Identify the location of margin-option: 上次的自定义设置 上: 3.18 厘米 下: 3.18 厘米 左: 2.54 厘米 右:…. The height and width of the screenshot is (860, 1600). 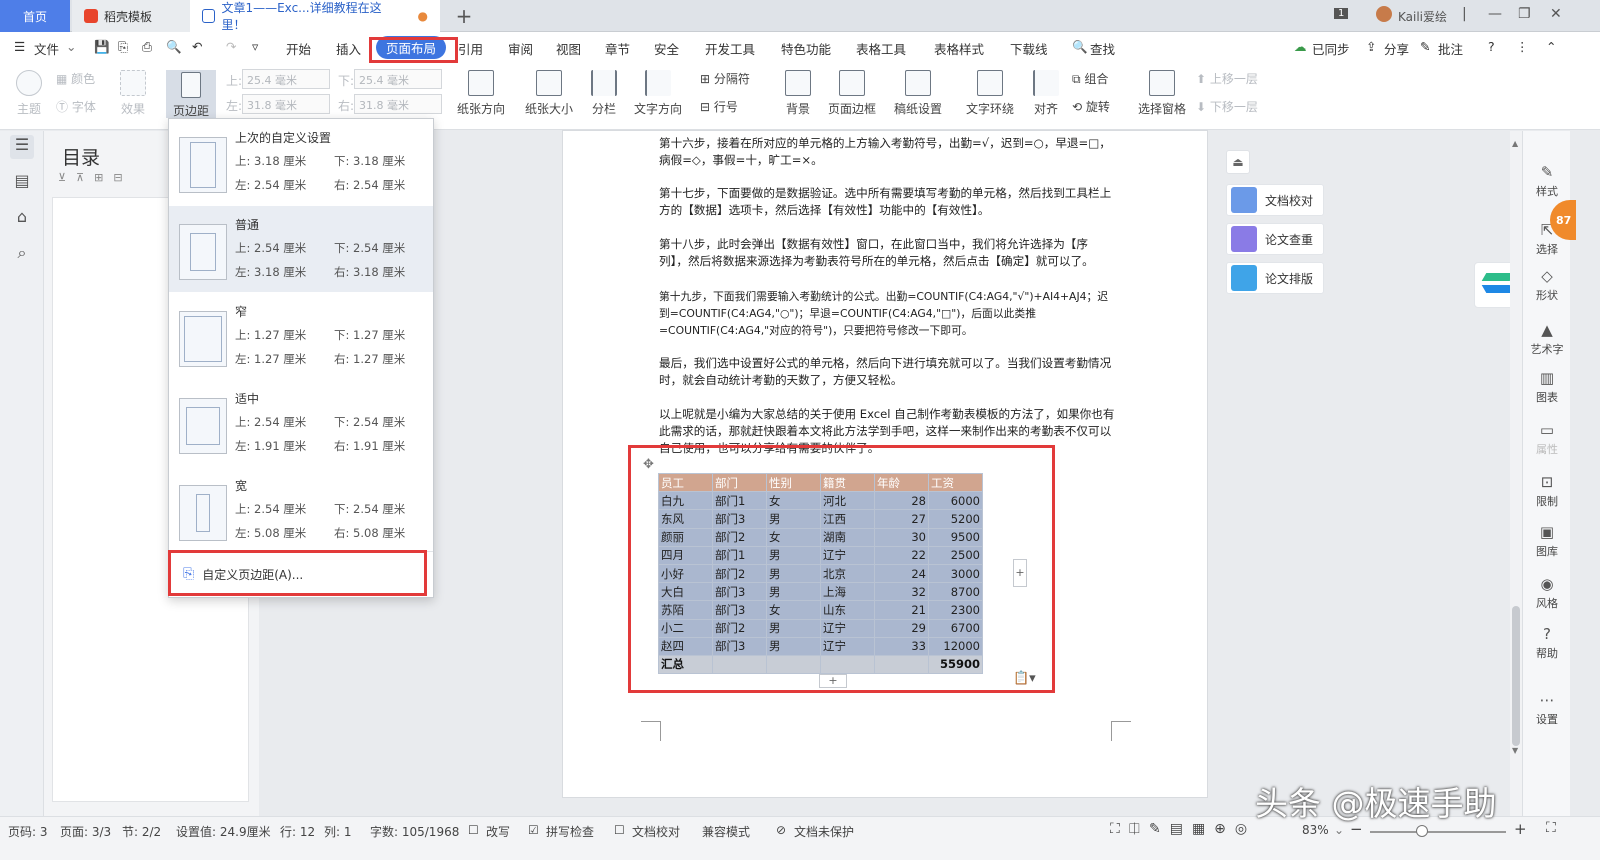
(301, 162).